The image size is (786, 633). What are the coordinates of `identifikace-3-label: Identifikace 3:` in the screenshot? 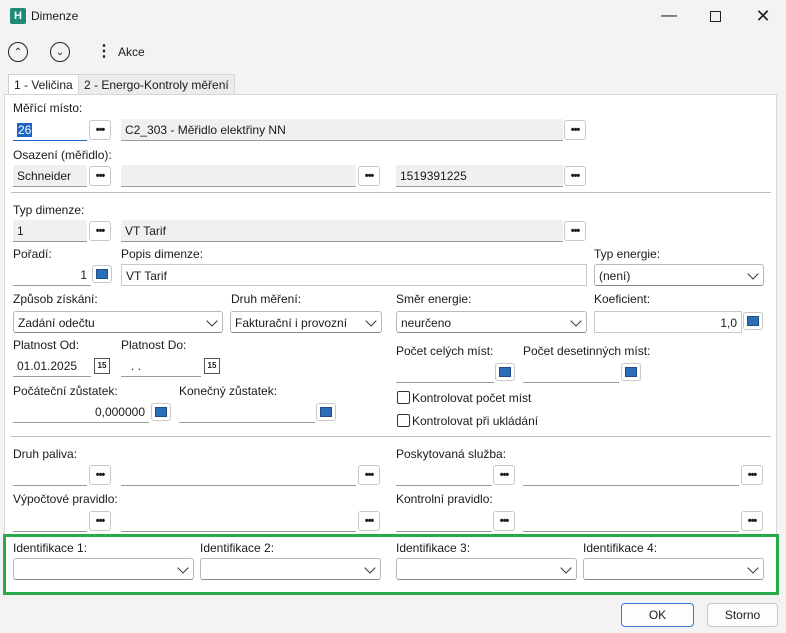 It's located at (433, 548).